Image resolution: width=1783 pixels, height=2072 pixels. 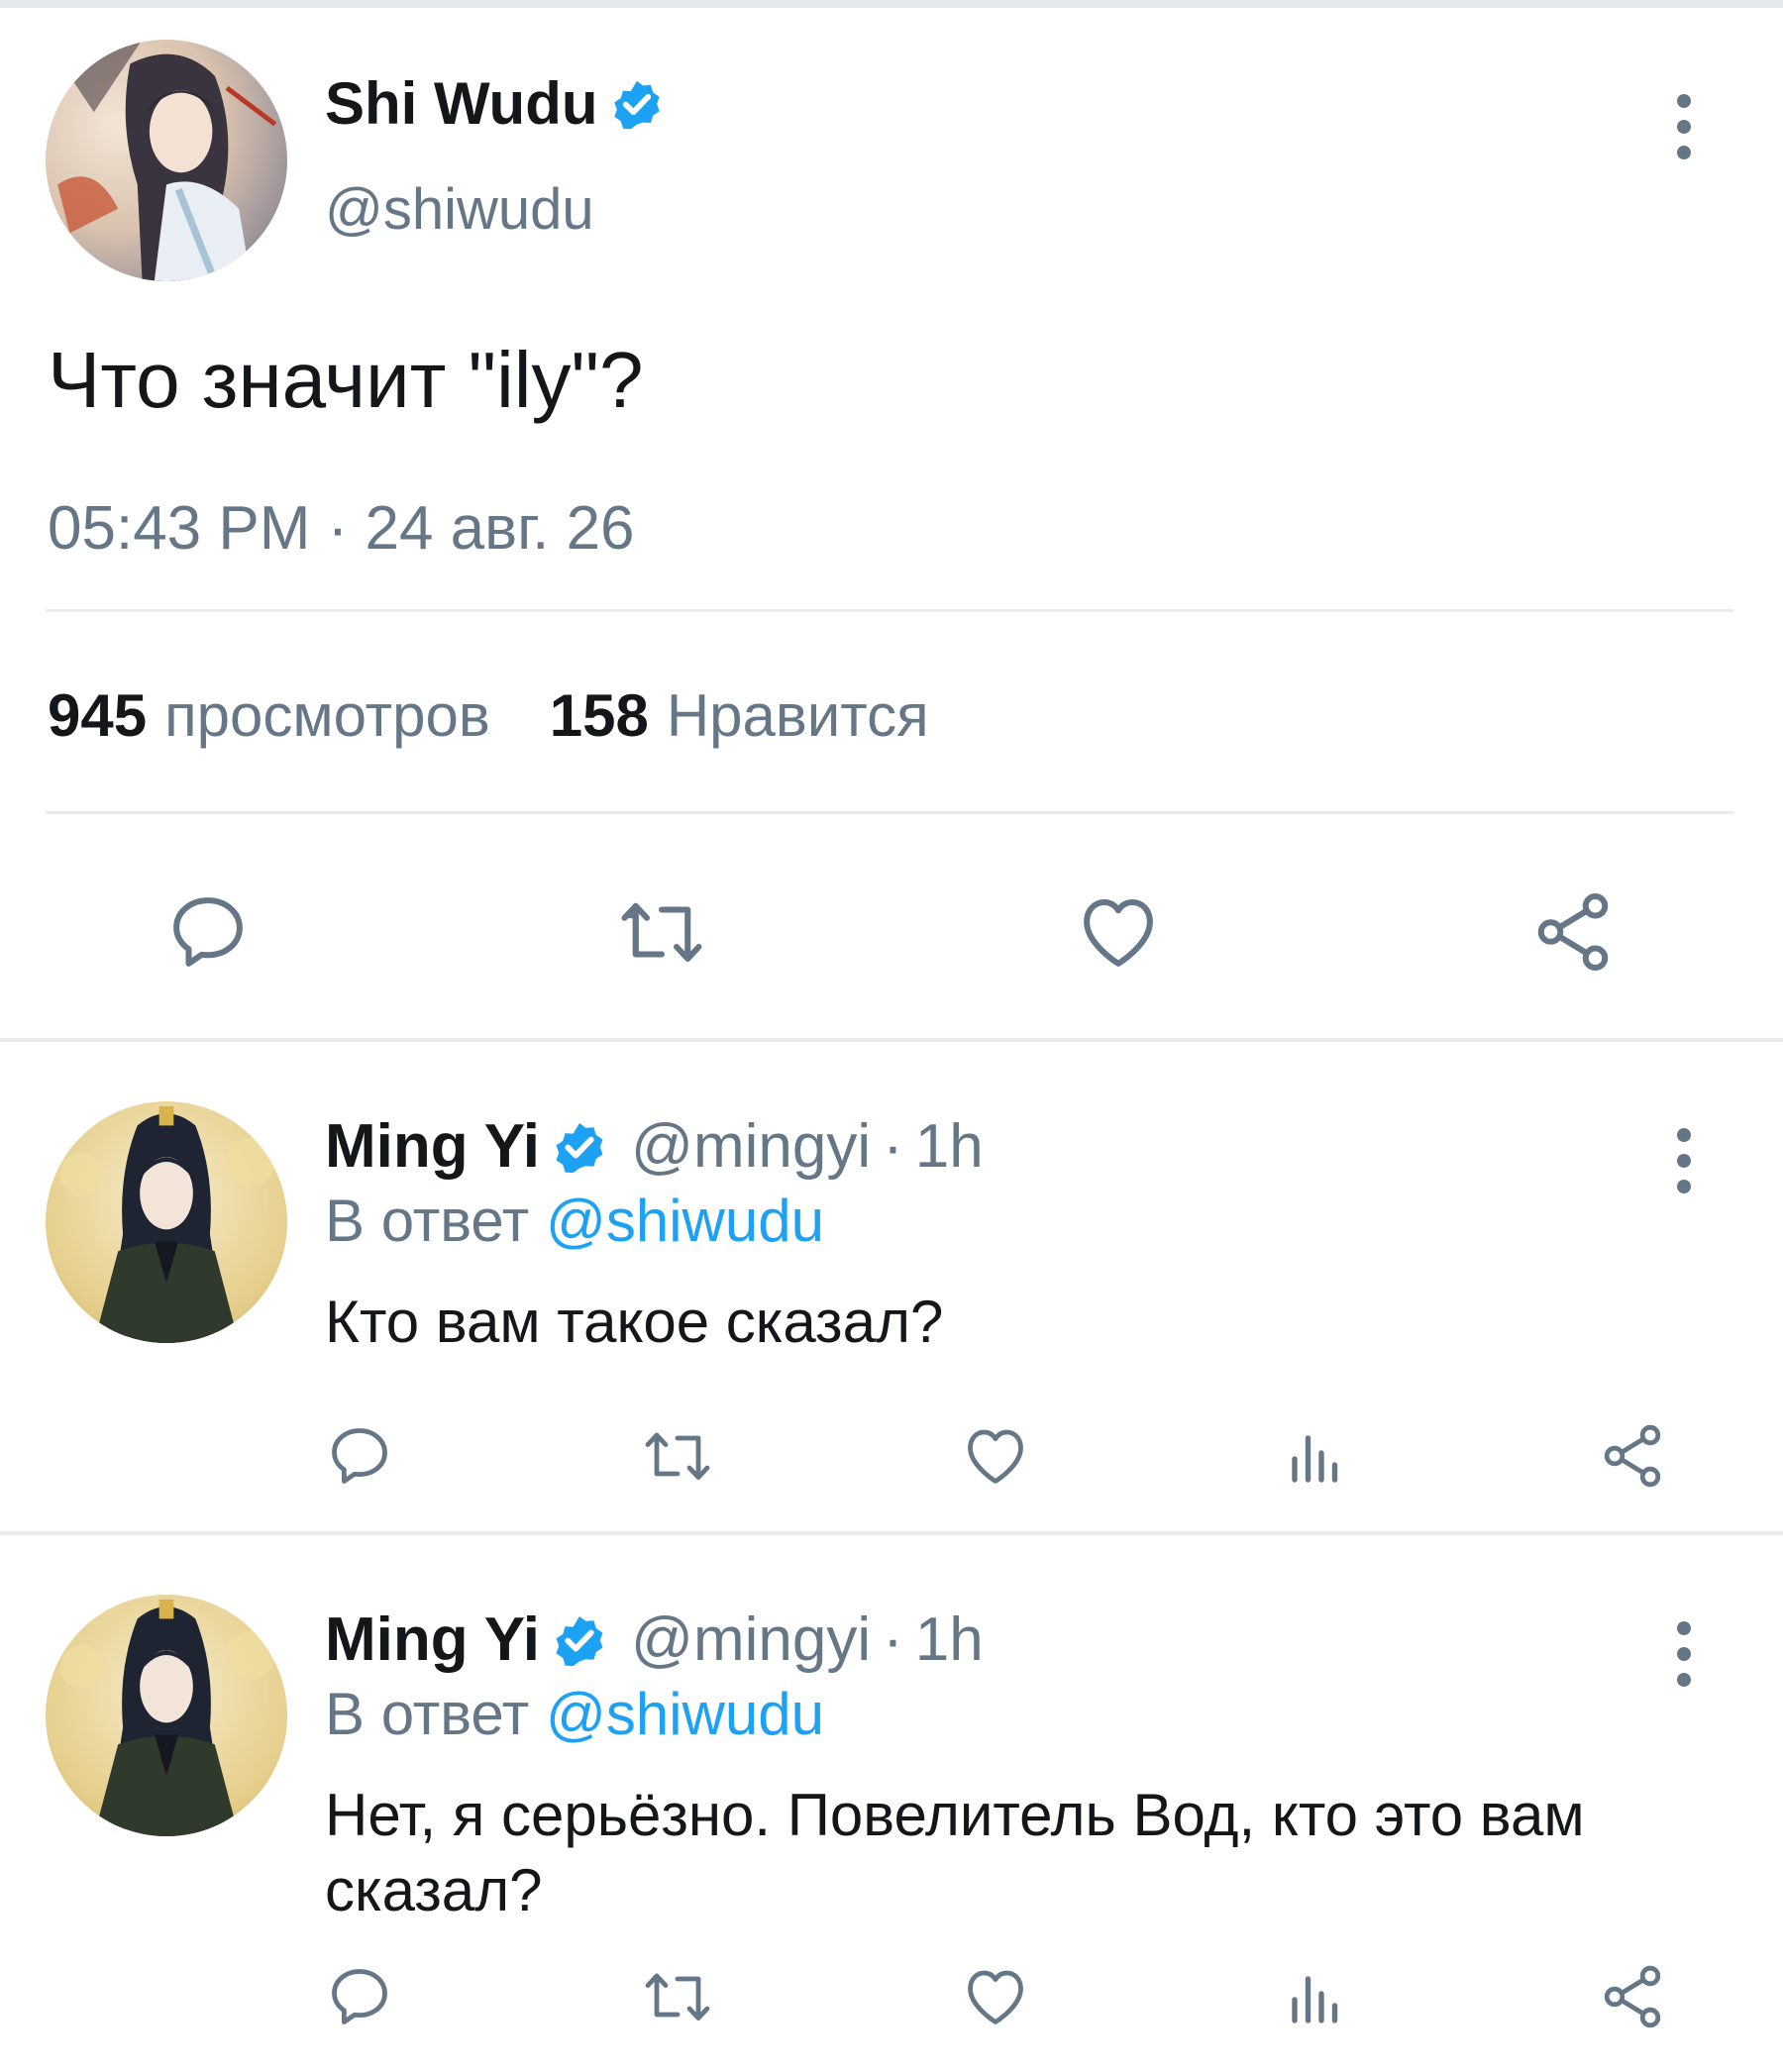 What do you see at coordinates (891, 934) in the screenshot?
I see `tweet-actions` at bounding box center [891, 934].